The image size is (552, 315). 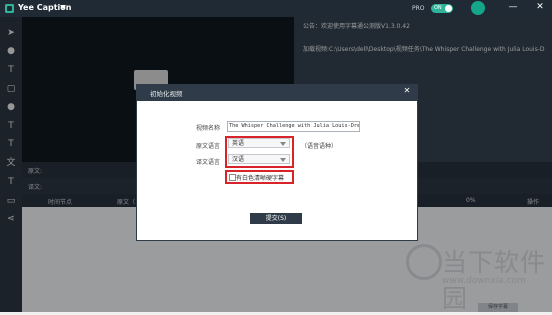 I want to click on toggle-label: ON, so click(x=438, y=8).